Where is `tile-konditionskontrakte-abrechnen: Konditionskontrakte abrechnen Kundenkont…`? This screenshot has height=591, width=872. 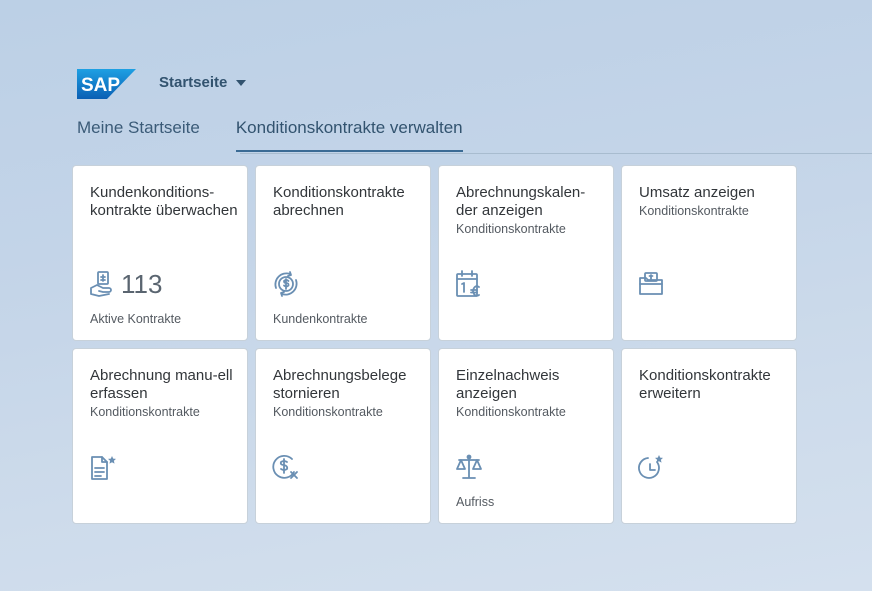
tile-konditionskontrakte-abrechnen: Konditionskontrakte abrechnen Kundenkont… is located at coordinates (343, 253).